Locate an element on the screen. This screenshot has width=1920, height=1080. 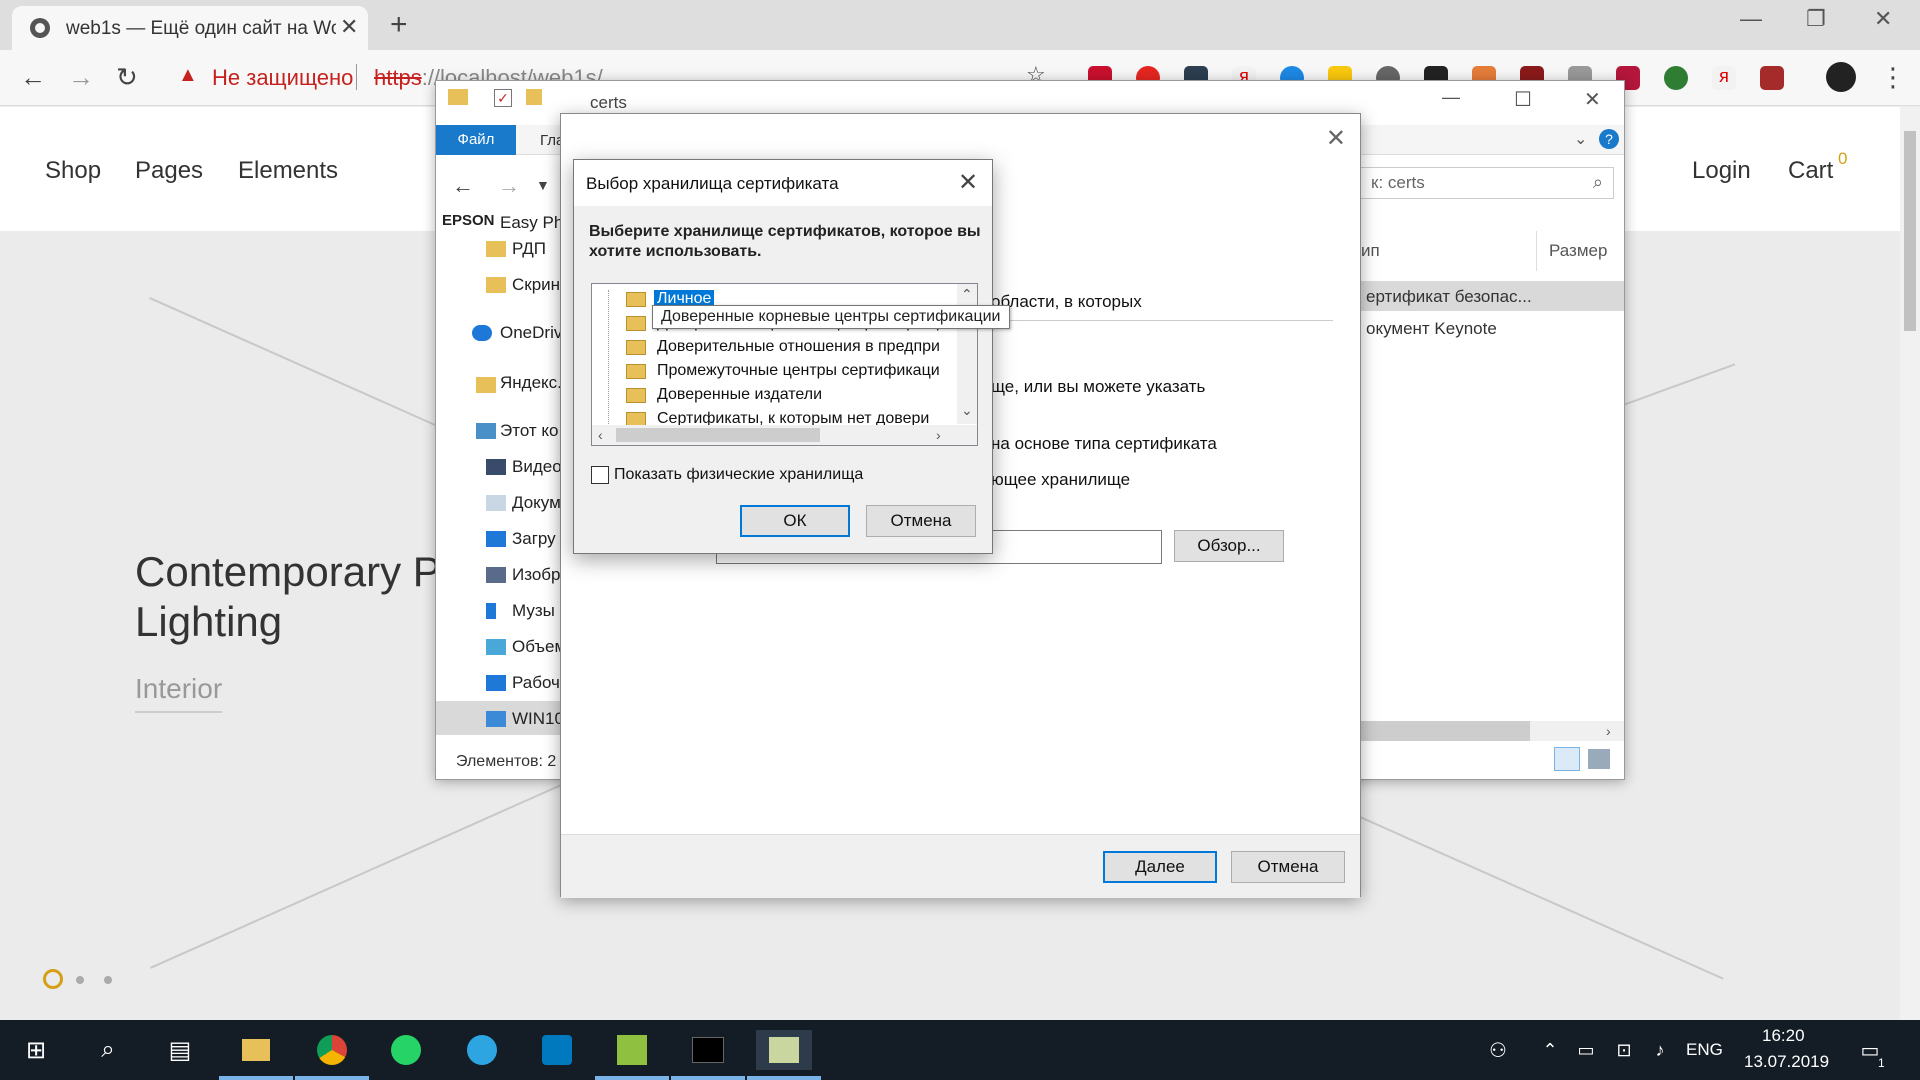
nav-login: Login is located at coordinates (1721, 171).